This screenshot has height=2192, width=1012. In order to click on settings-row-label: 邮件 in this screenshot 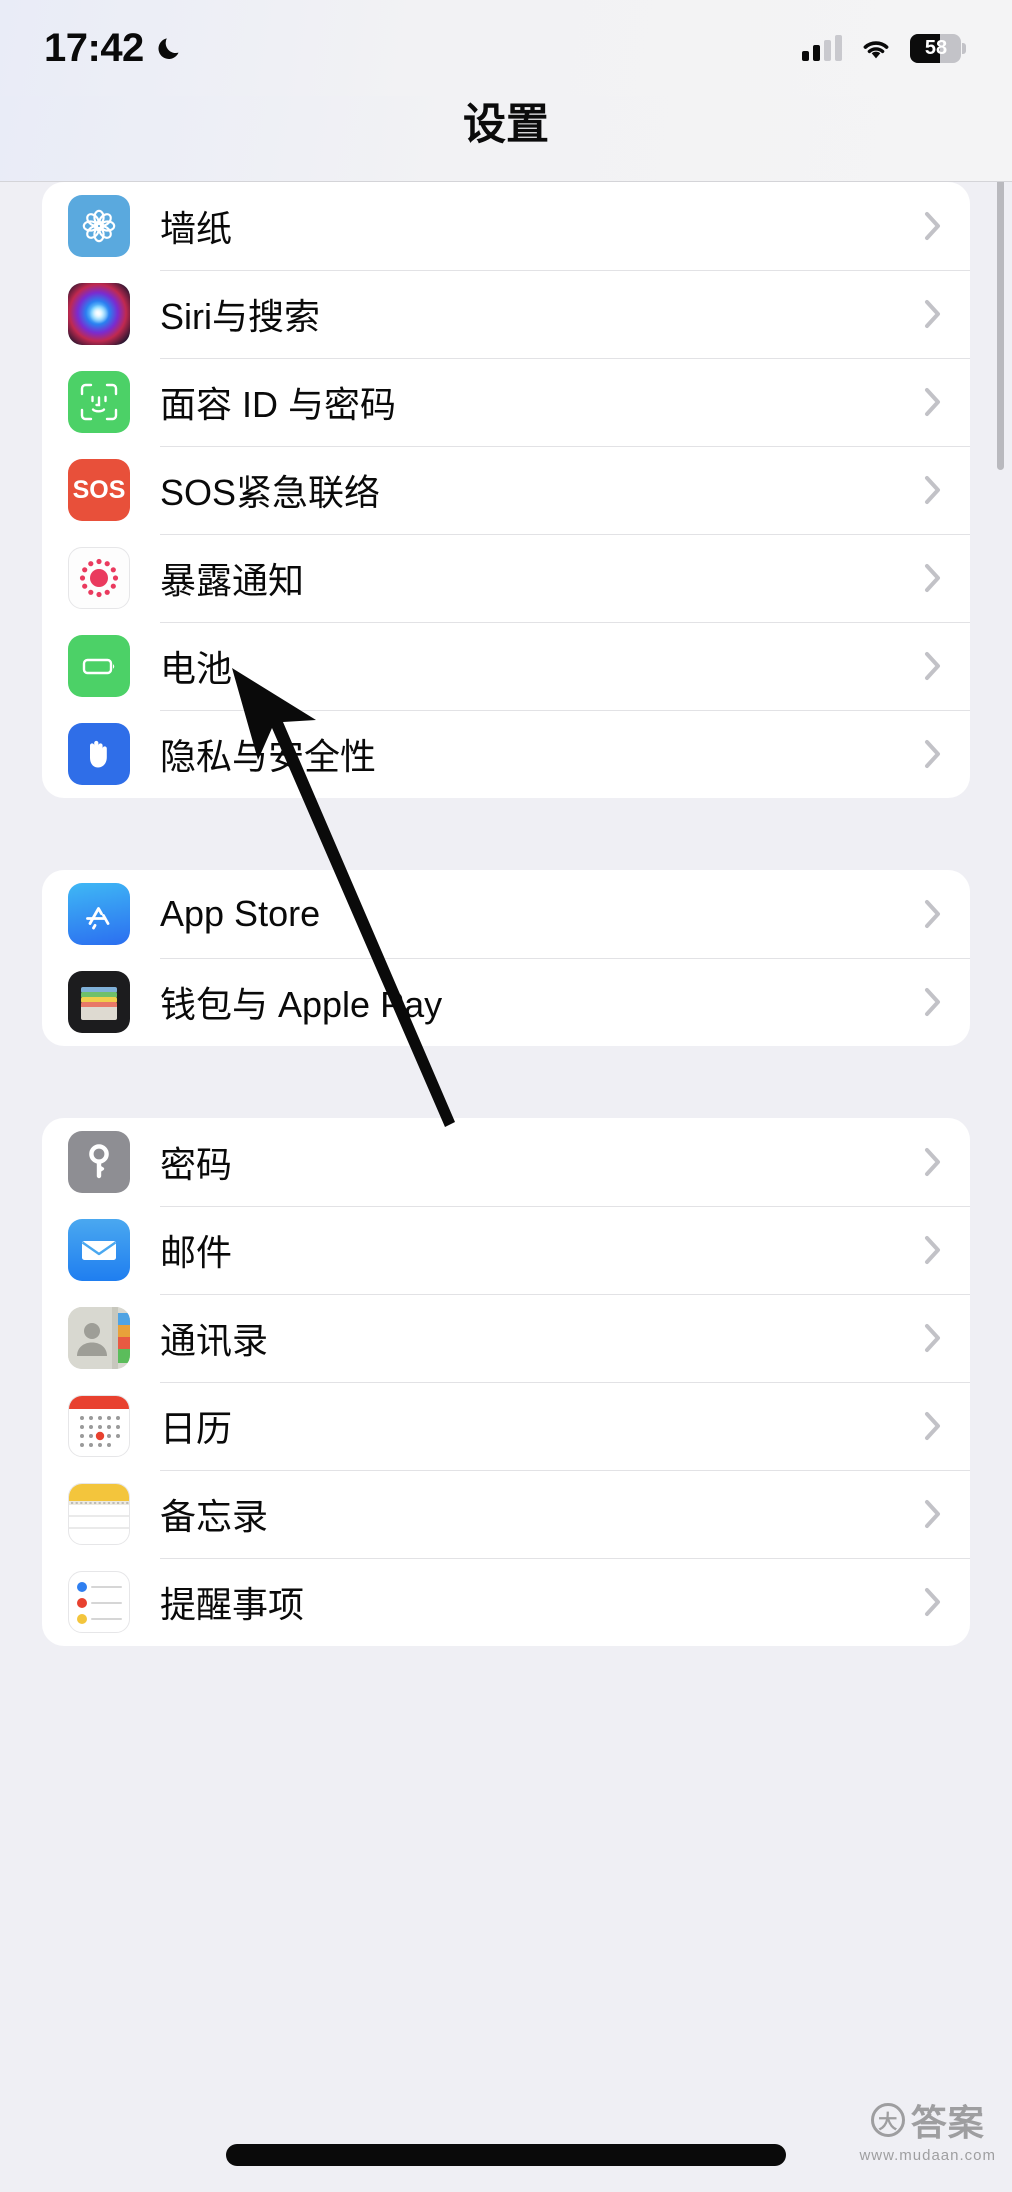, I will do `click(196, 1252)`.